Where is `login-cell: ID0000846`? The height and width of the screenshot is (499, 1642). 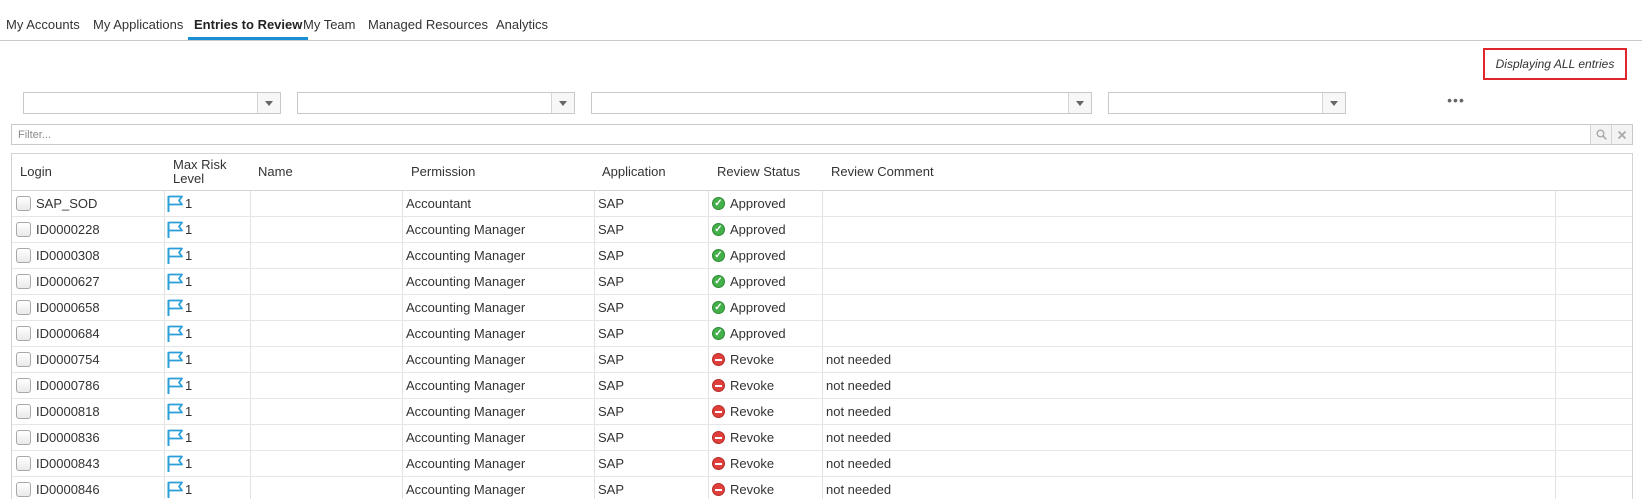 login-cell: ID0000846 is located at coordinates (58, 488).